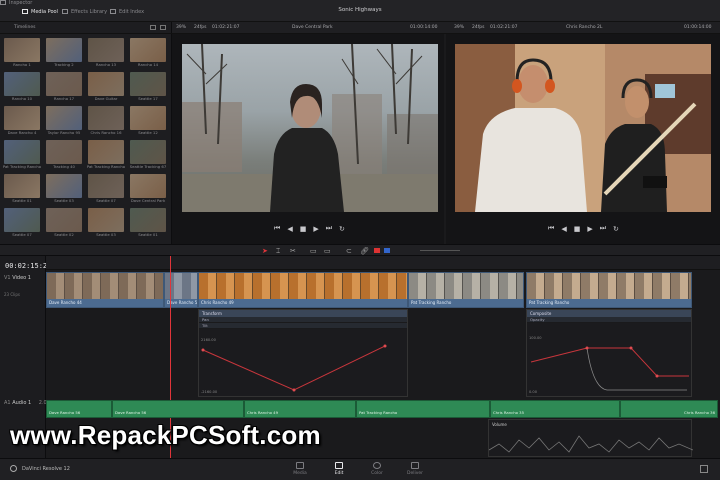  I want to click on transform-curve, so click(304, 366).